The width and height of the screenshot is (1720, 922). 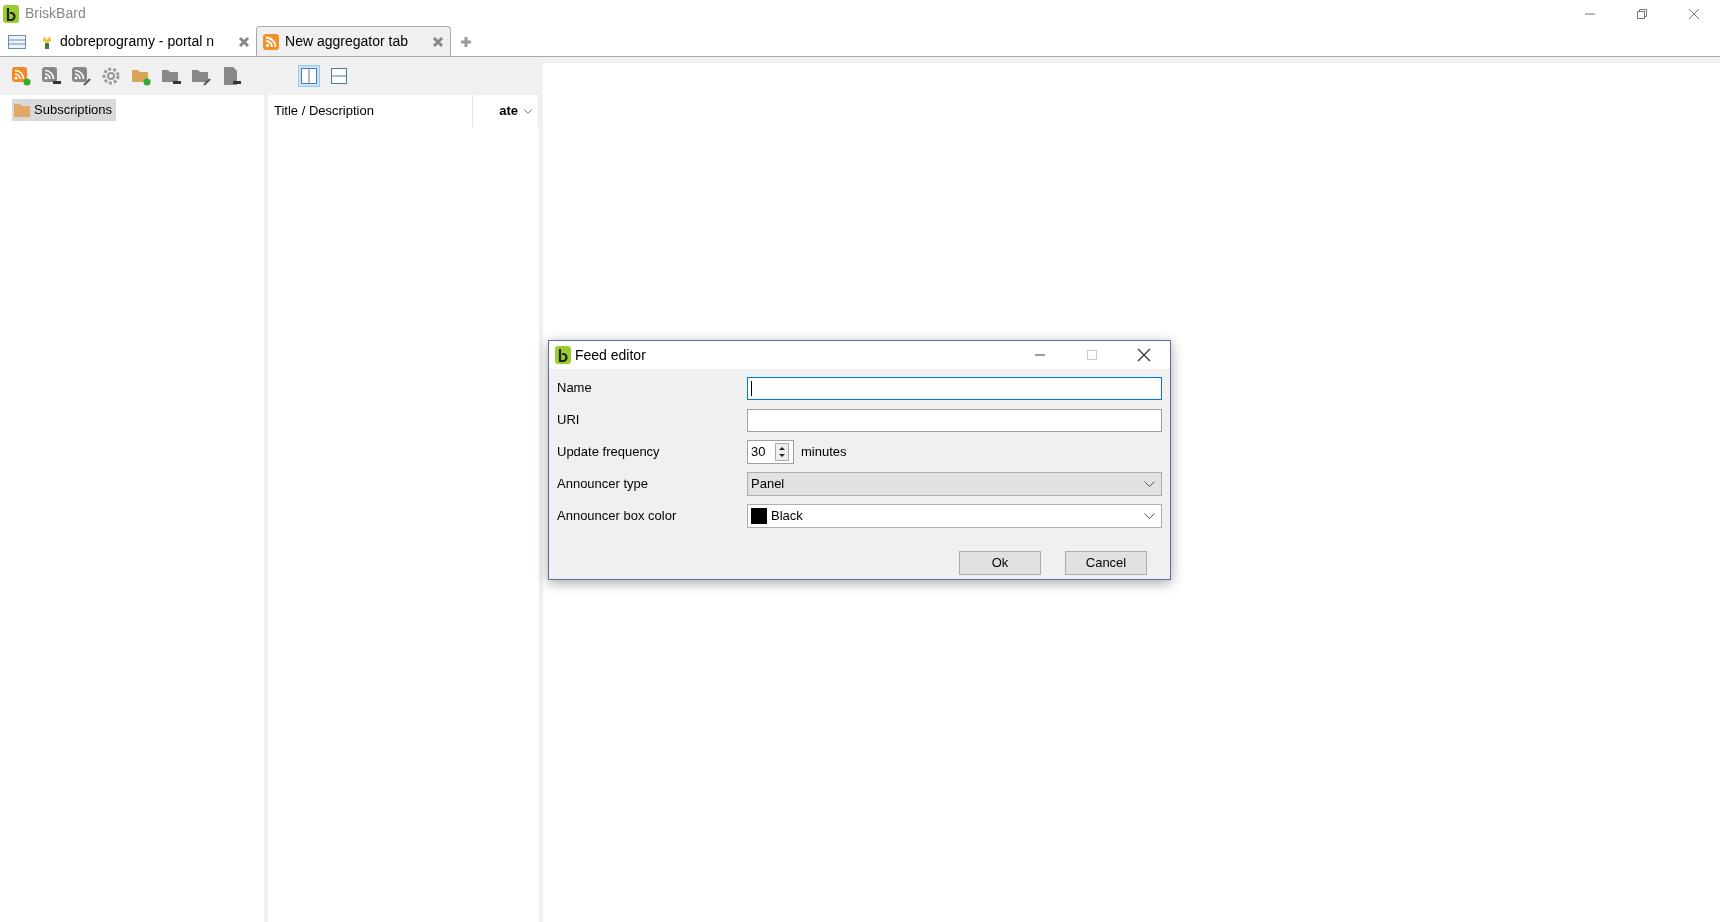 I want to click on add-feed-icon, so click(x=21, y=76).